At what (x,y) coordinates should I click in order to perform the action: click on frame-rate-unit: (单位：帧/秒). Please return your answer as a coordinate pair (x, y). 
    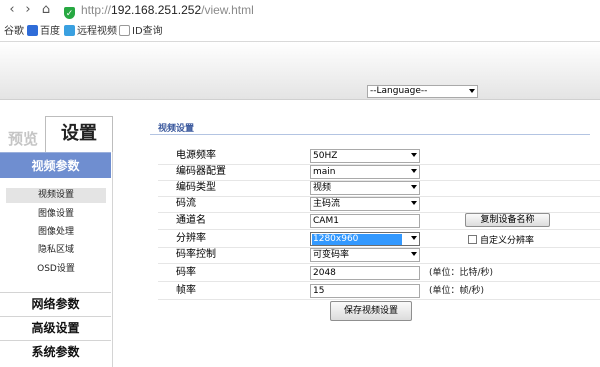
    Looking at the image, I should click on (457, 291).